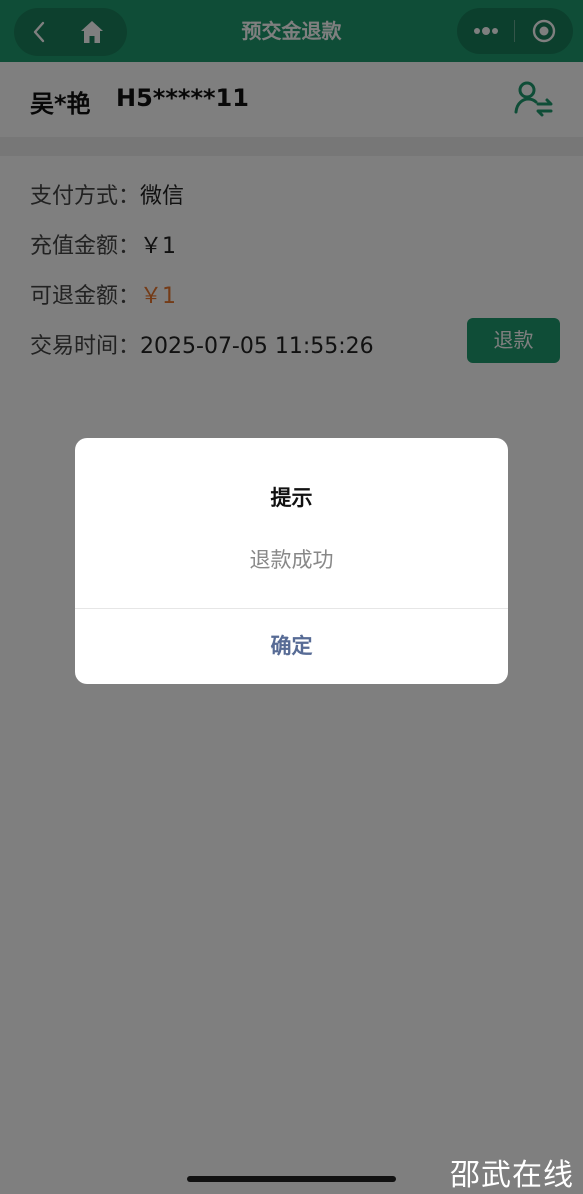 This screenshot has height=1194, width=583. I want to click on watermark-text: 邵武在线, so click(512, 1175).